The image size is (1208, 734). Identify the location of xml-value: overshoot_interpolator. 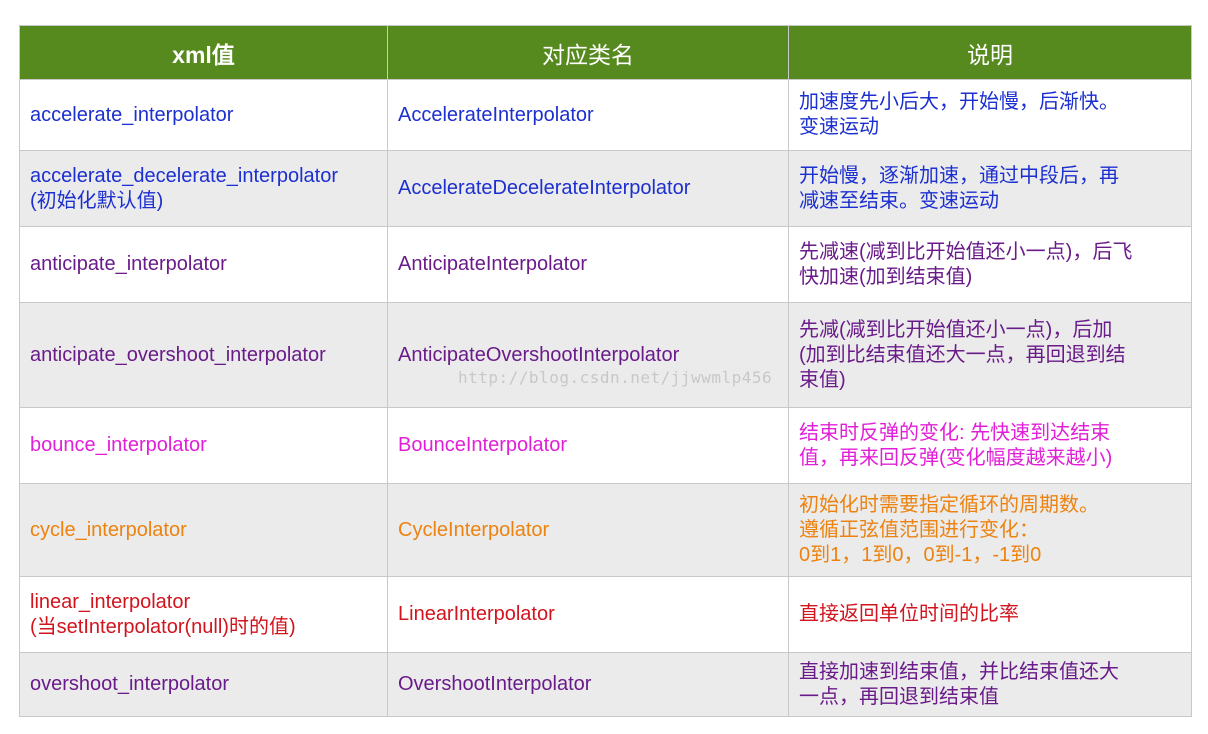
(130, 684).